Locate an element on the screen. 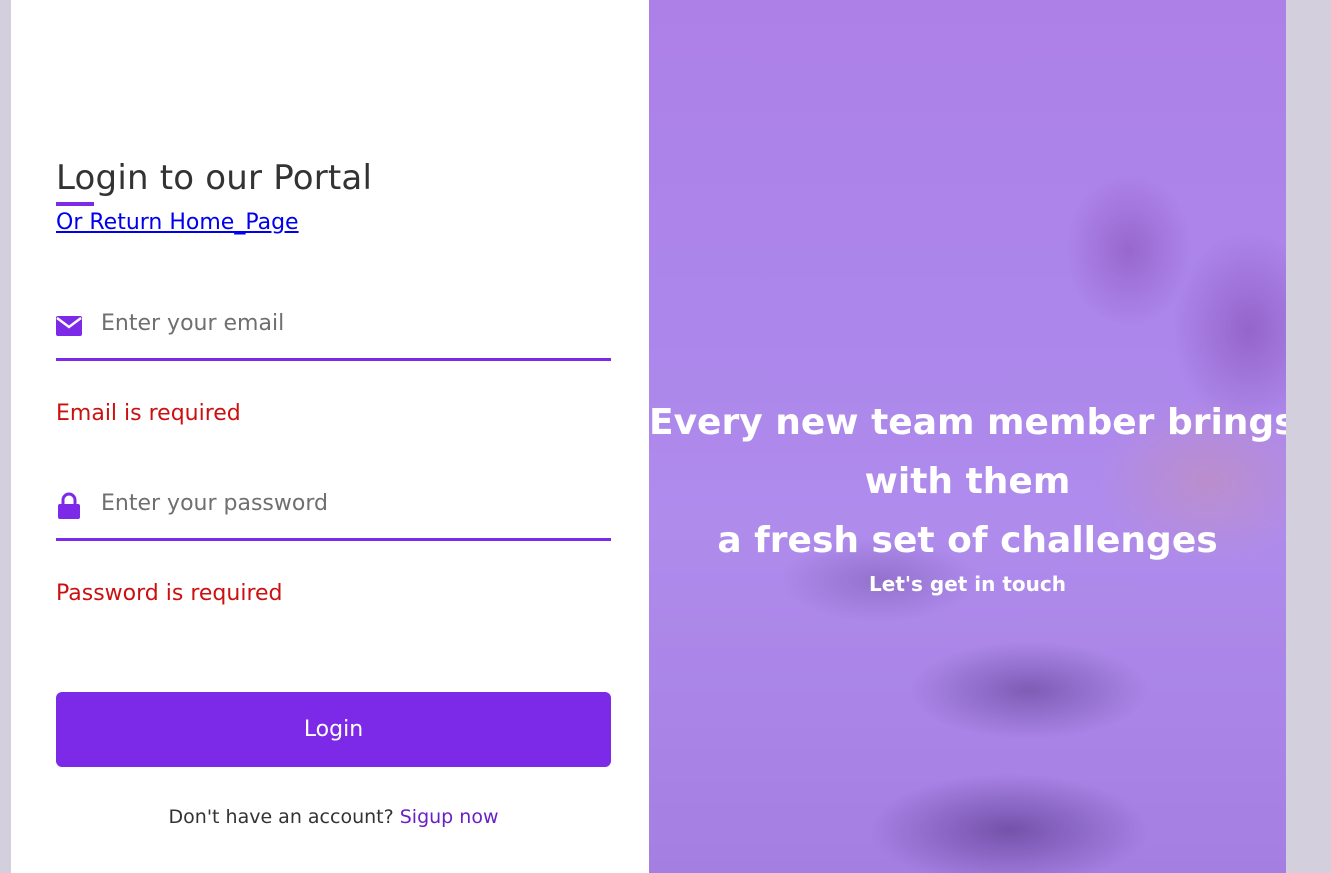  signup-link: Sigup now is located at coordinates (449, 817).